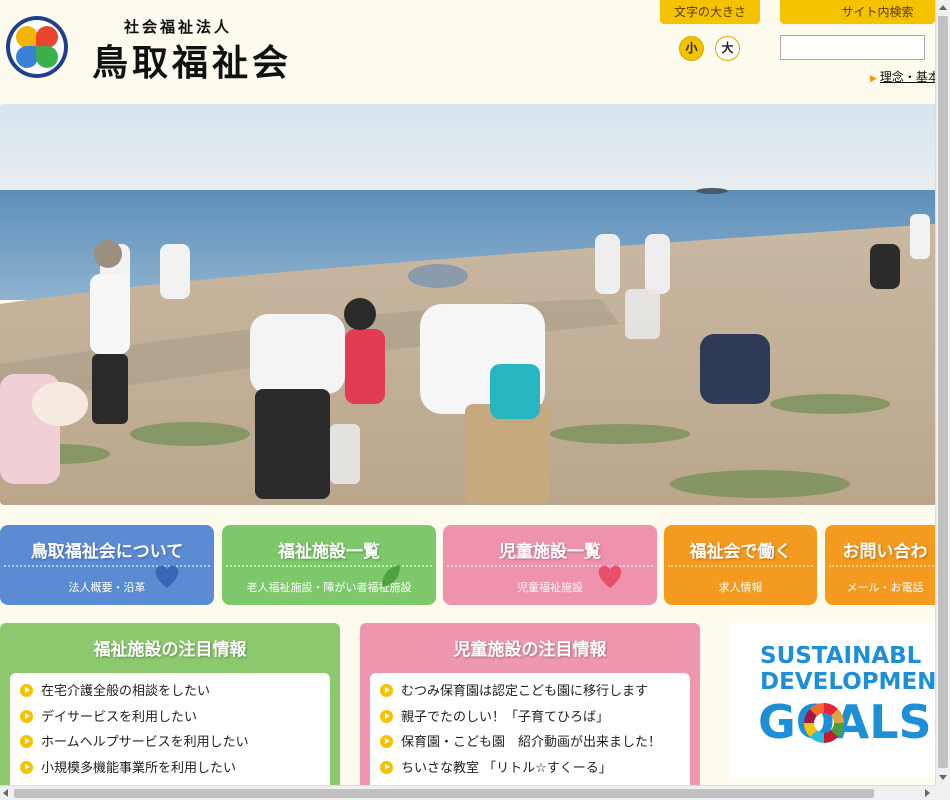  Describe the element at coordinates (170, 692) in the screenshot. I see `list-item: 在宅介護全般の相談をしたい` at that location.